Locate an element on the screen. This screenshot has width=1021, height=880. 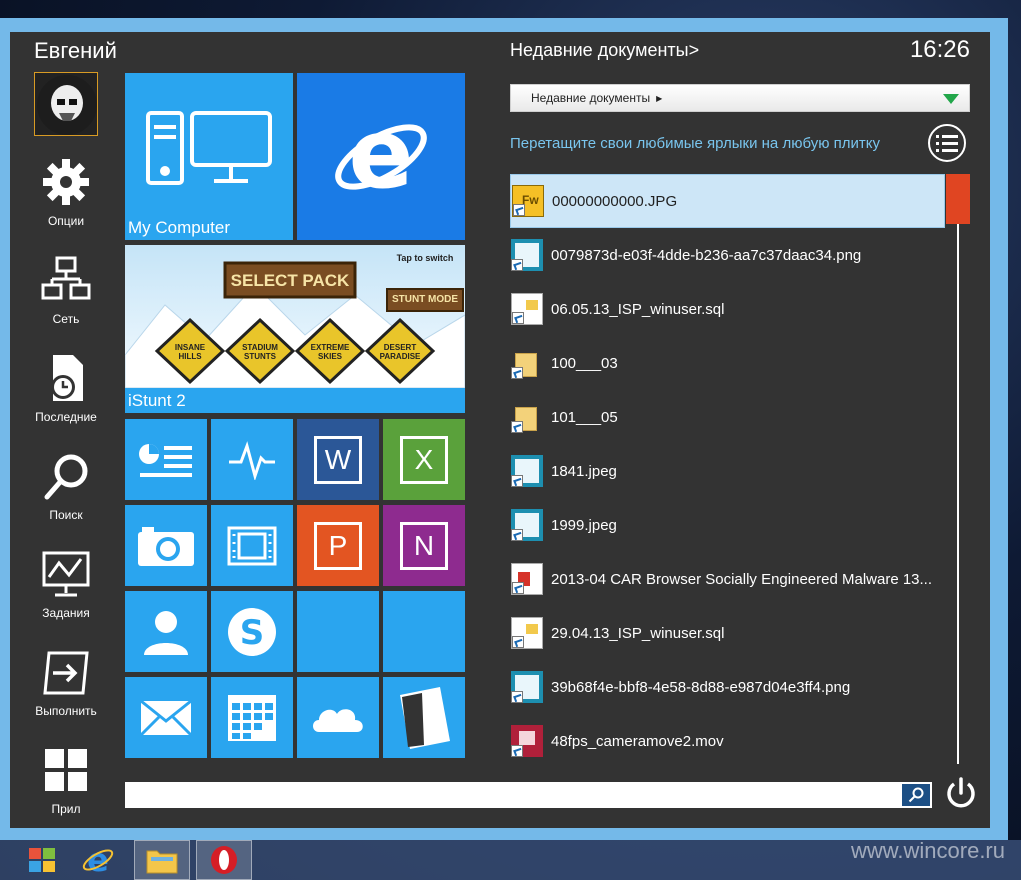
cloud-icon is located at coordinates (338, 717).